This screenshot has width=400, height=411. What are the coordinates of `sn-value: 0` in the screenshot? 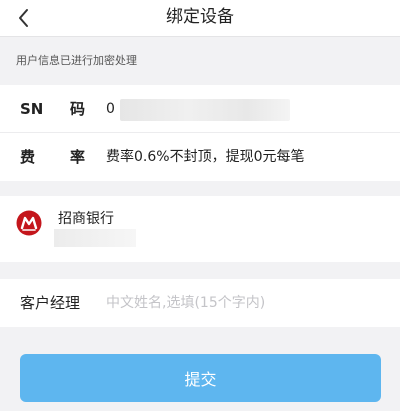 It's located at (110, 109).